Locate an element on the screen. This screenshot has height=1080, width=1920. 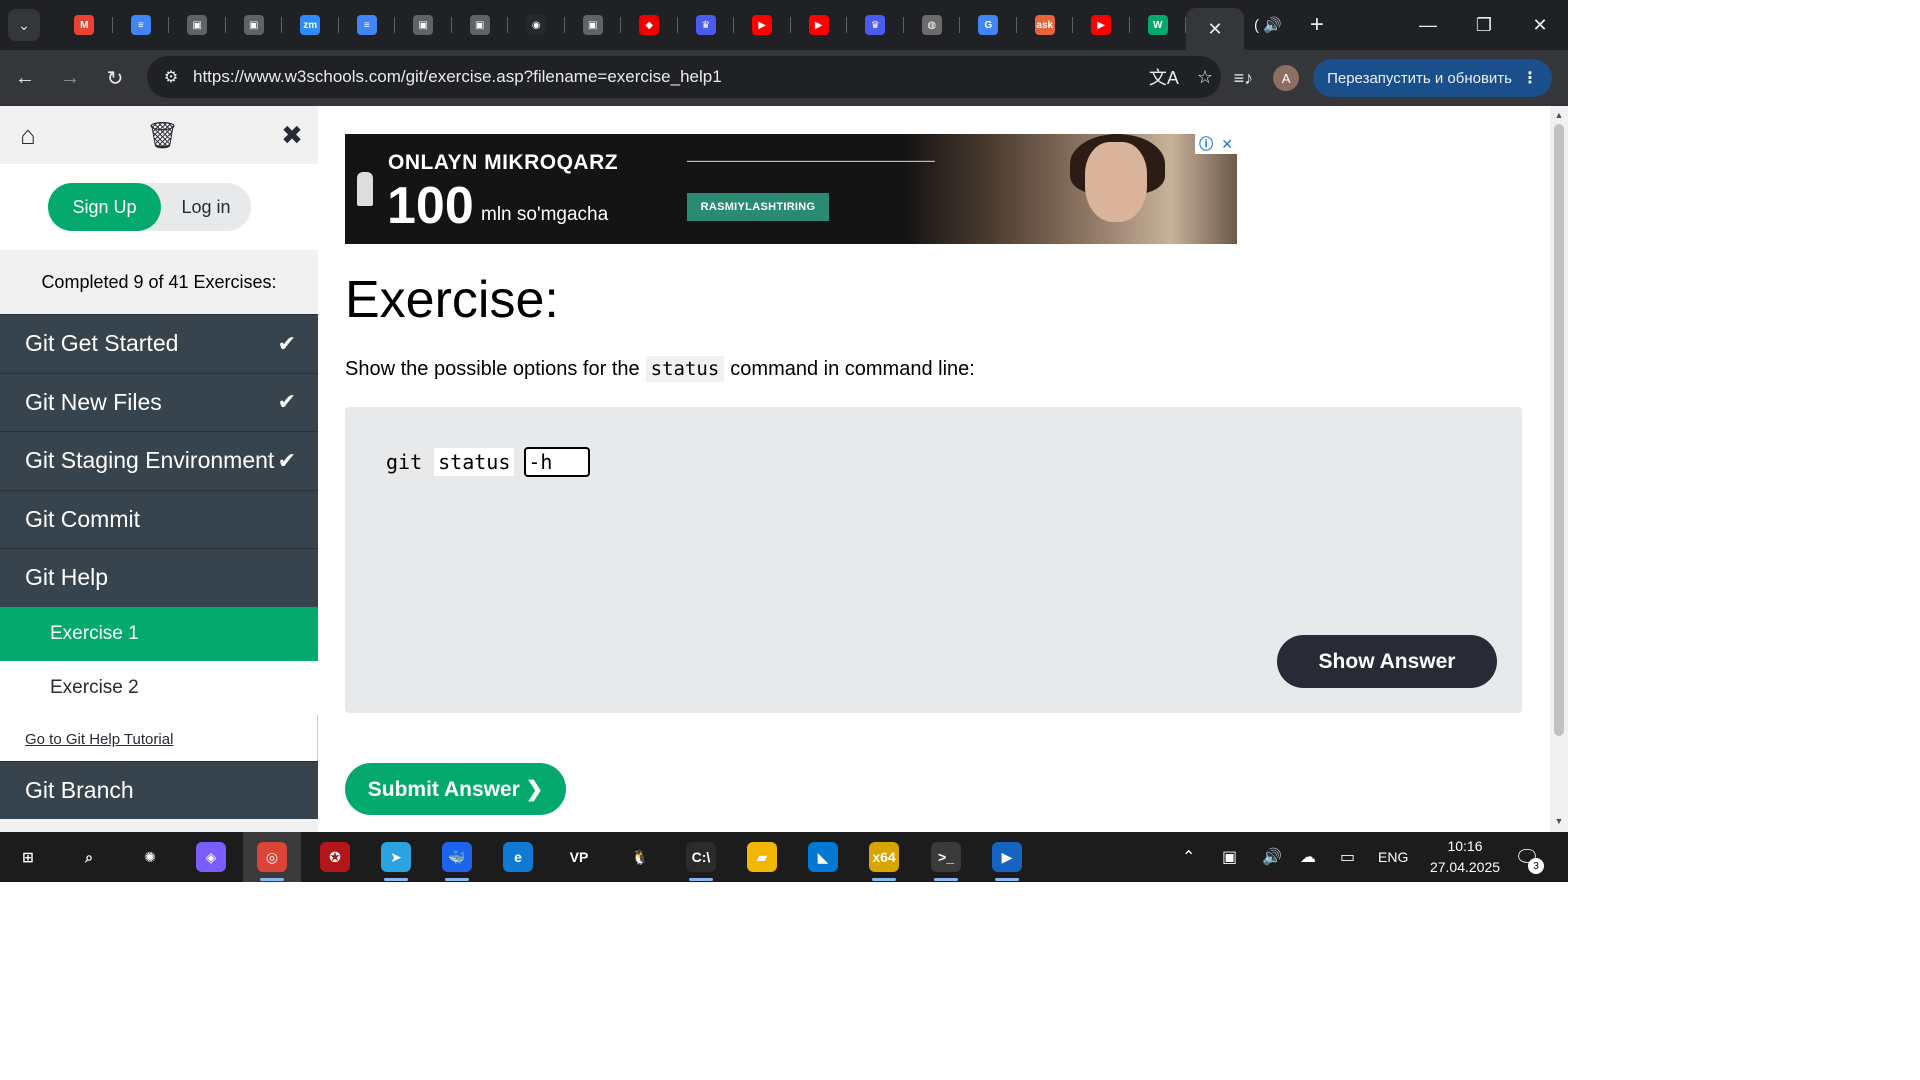
device-icon: ▣ is located at coordinates (1229, 857).